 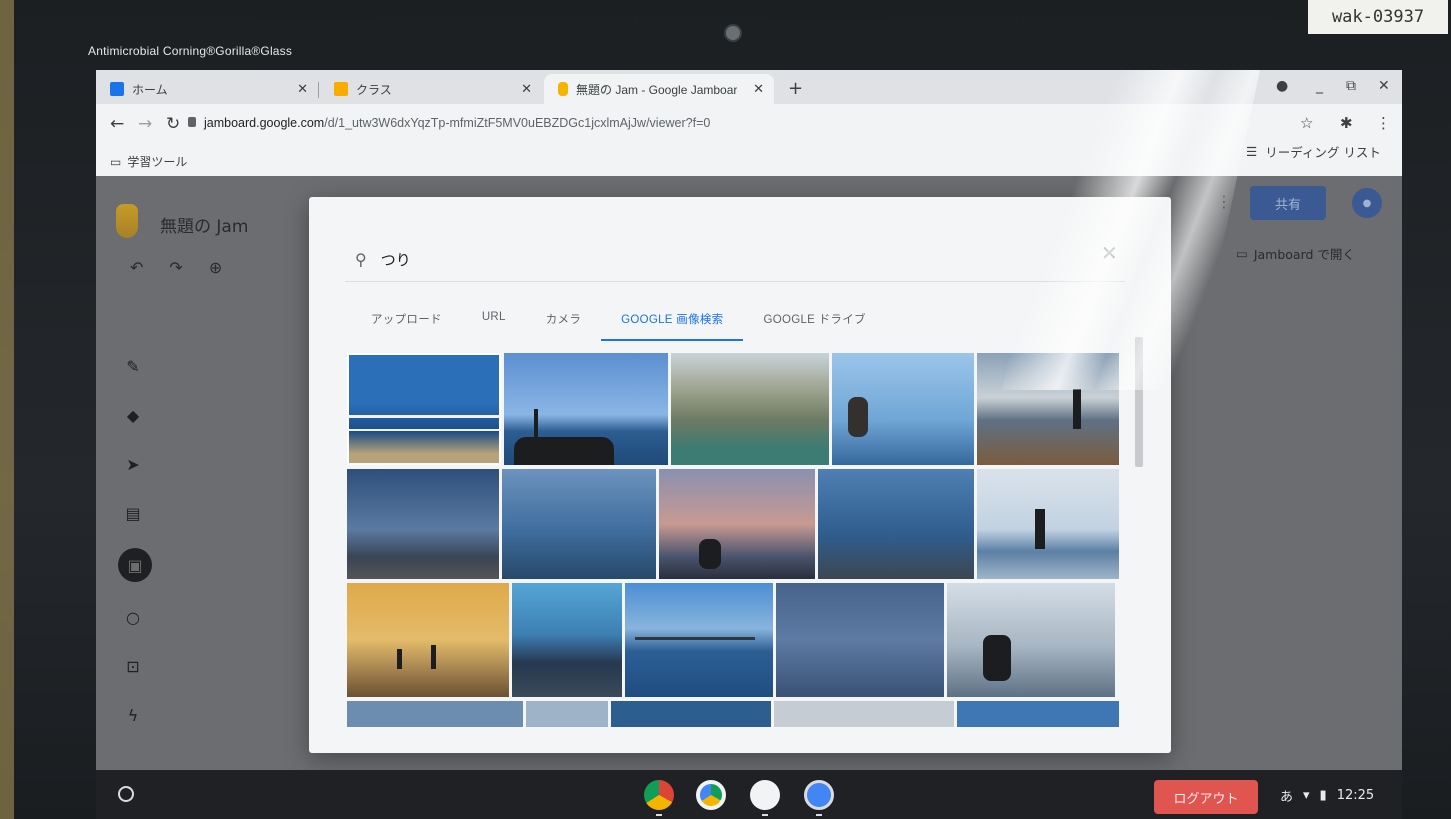 What do you see at coordinates (1351, 86) in the screenshot?
I see `restore-icon: ⧉` at bounding box center [1351, 86].